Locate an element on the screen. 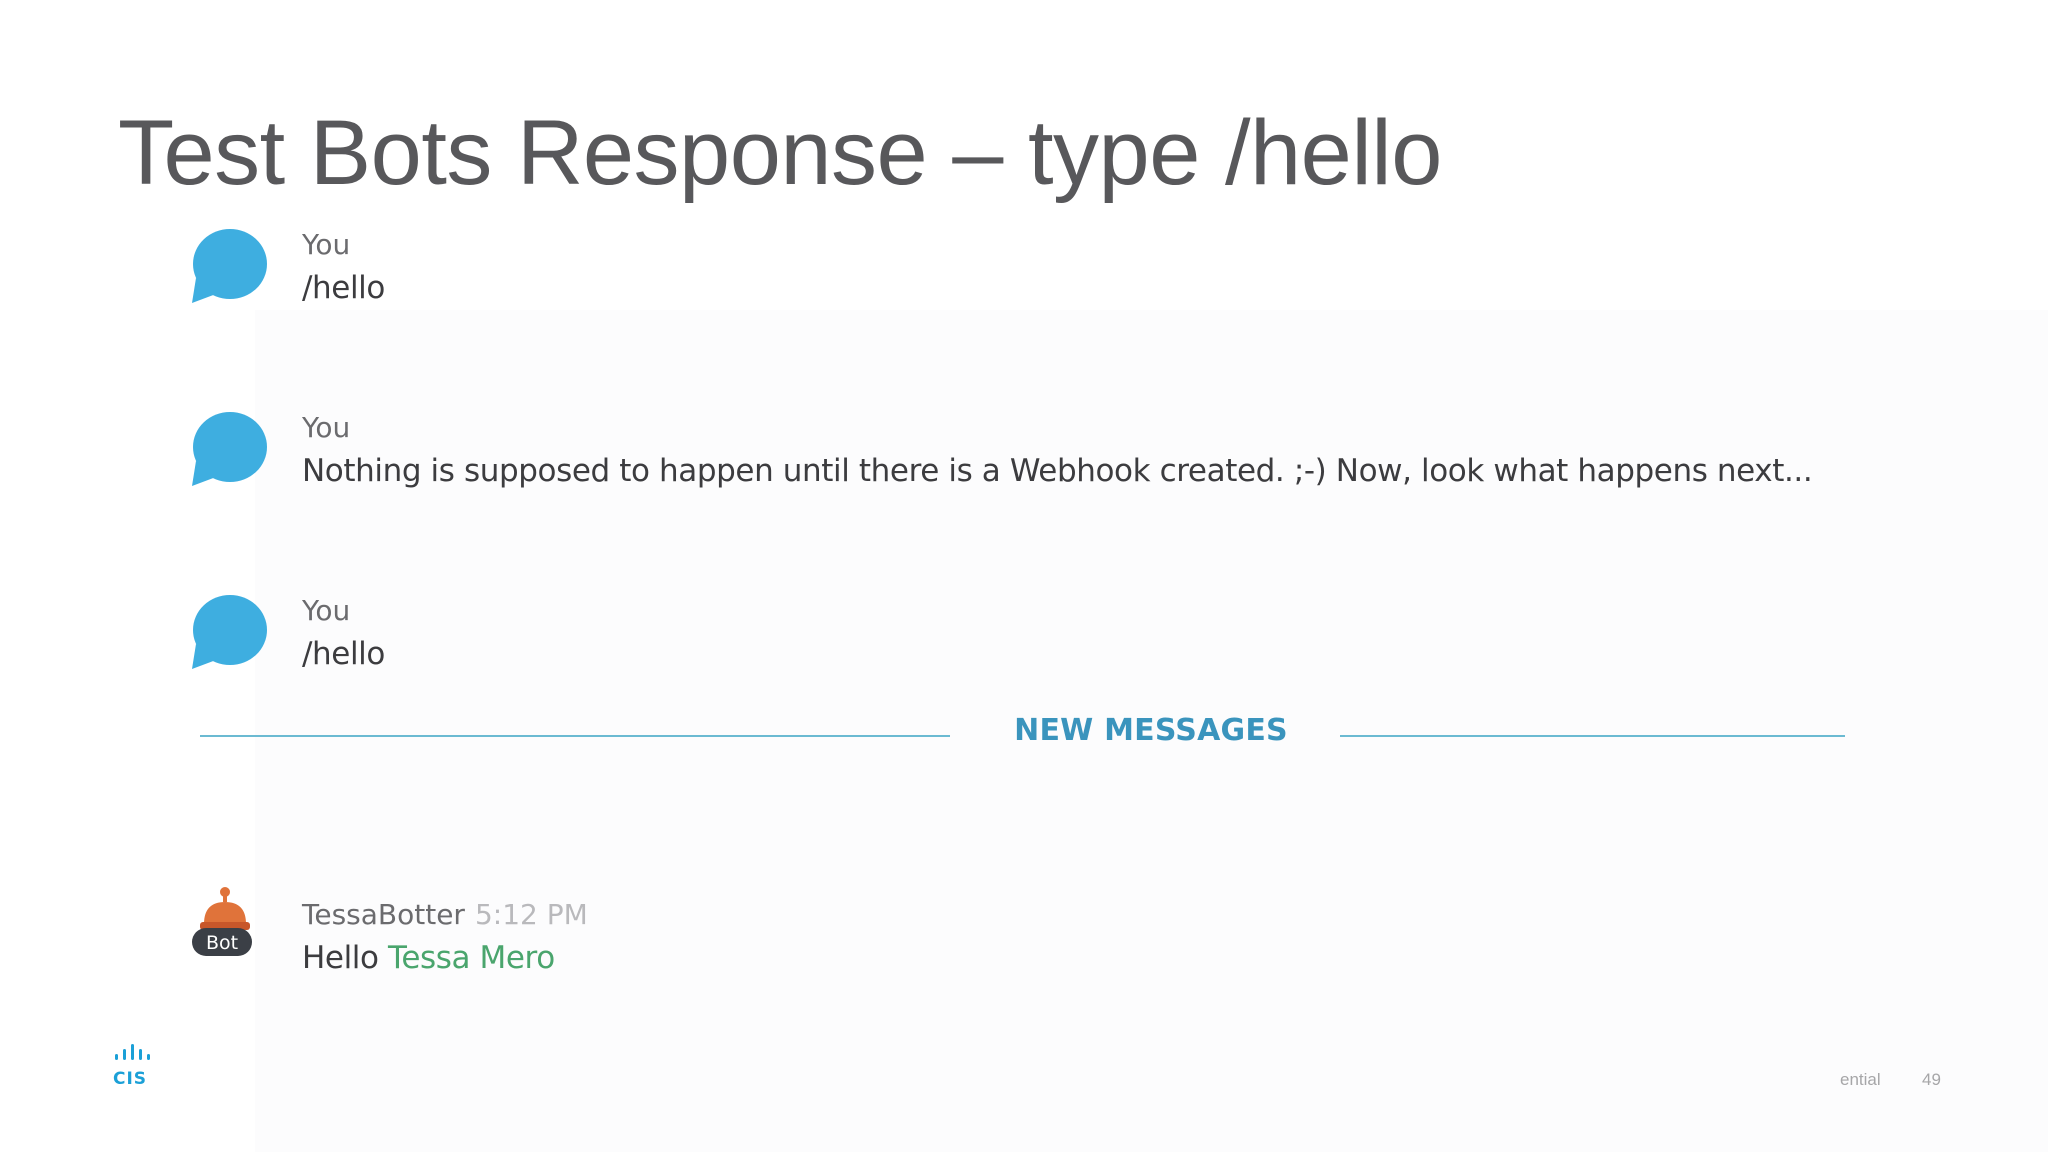 The image size is (2048, 1152). bot-message-text: Hello Tessa Mero is located at coordinates (428, 958).